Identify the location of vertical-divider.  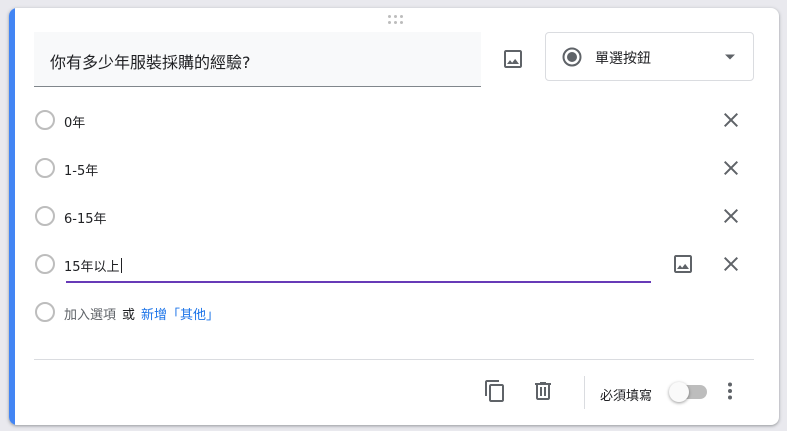
(584, 392).